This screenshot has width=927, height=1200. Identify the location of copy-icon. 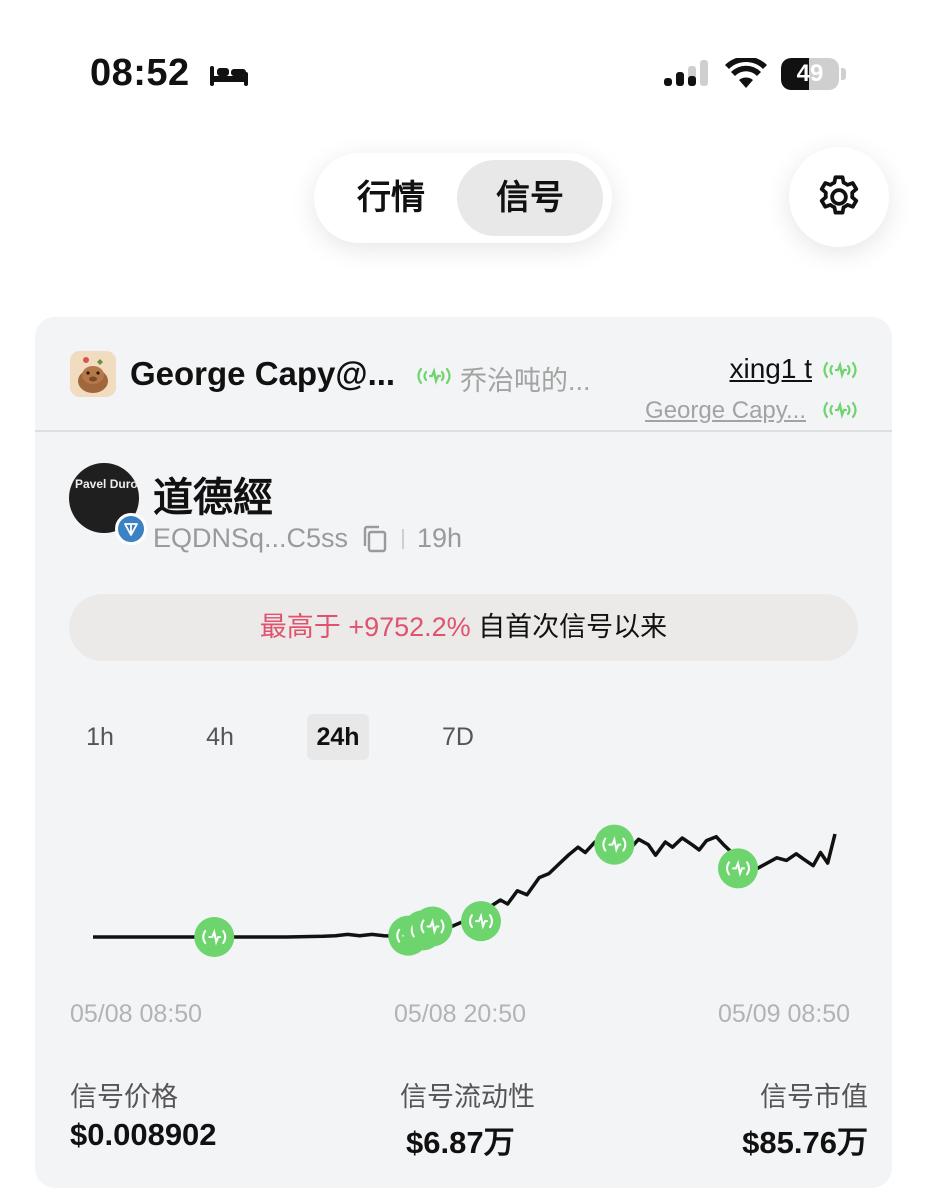
(375, 539).